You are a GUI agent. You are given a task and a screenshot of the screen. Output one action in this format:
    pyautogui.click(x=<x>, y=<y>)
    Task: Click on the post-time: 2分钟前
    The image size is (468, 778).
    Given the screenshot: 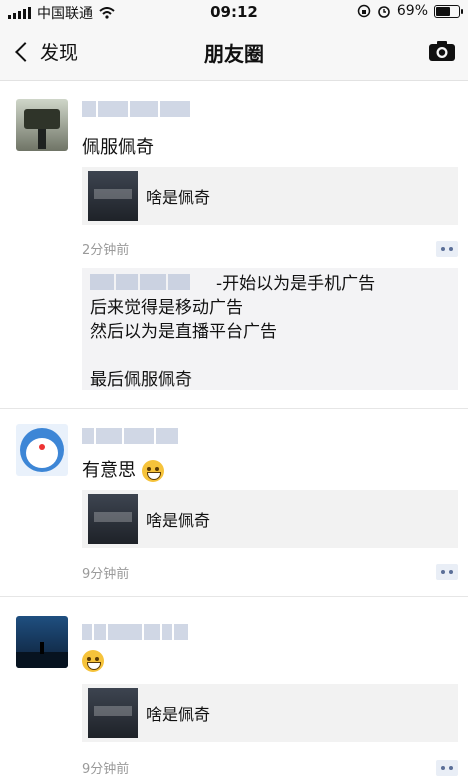 What is the action you would take?
    pyautogui.click(x=106, y=250)
    